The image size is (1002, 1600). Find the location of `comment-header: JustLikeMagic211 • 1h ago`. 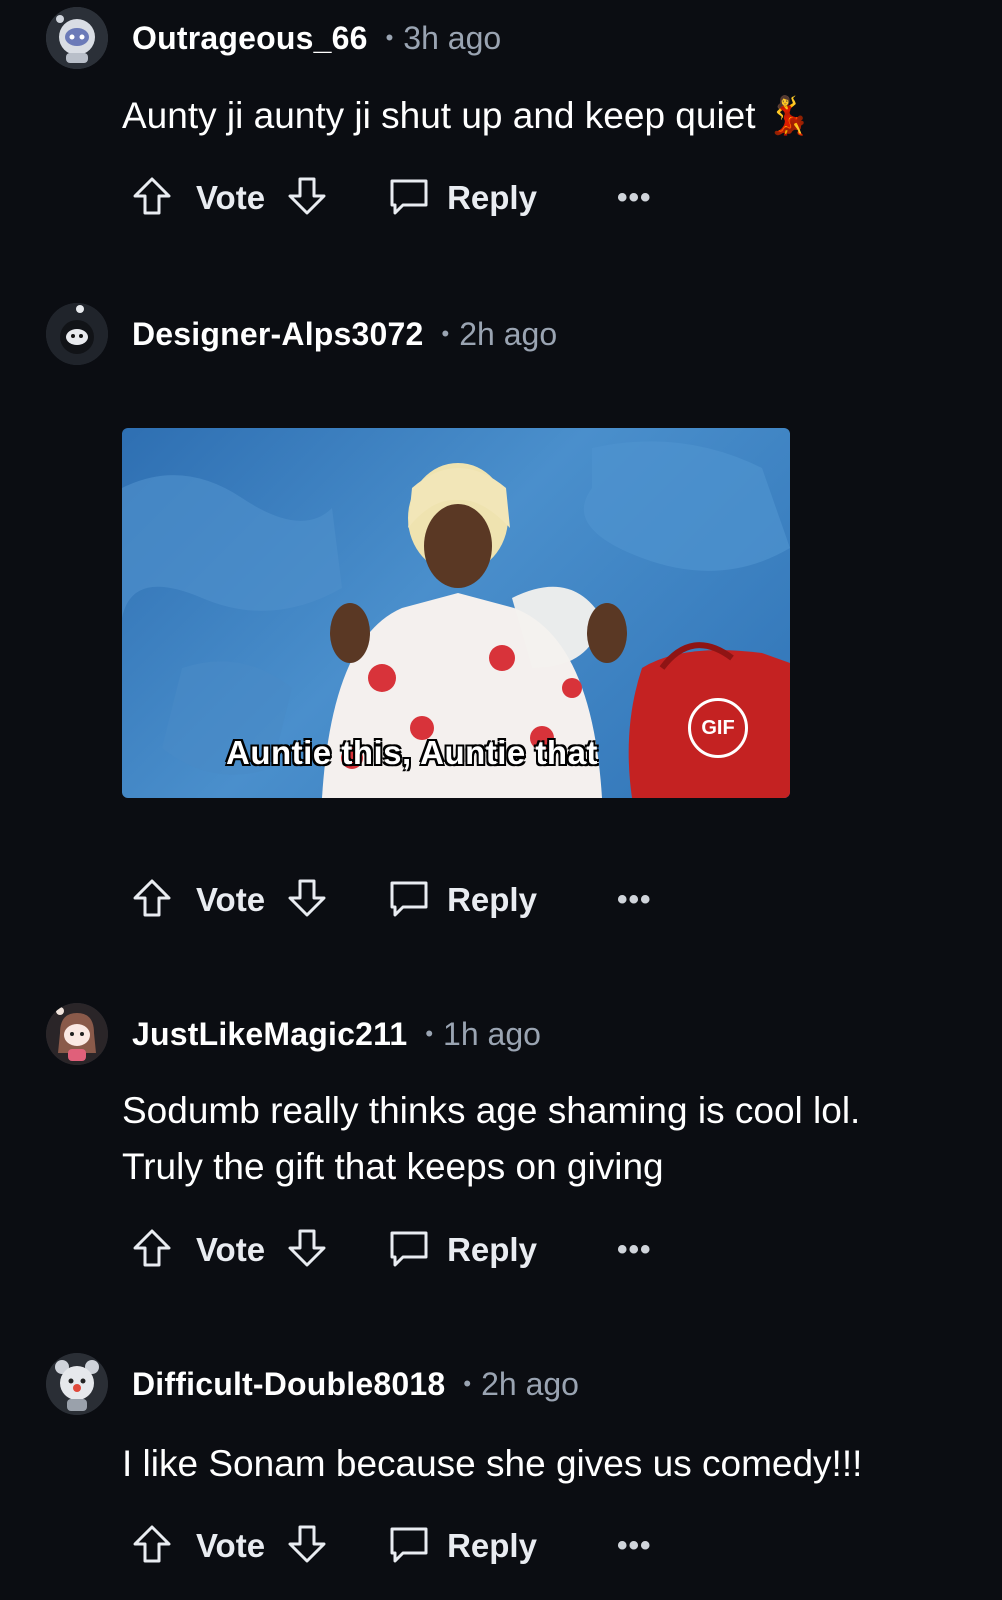

comment-header: JustLikeMagic211 • 1h ago is located at coordinates (293, 1034).